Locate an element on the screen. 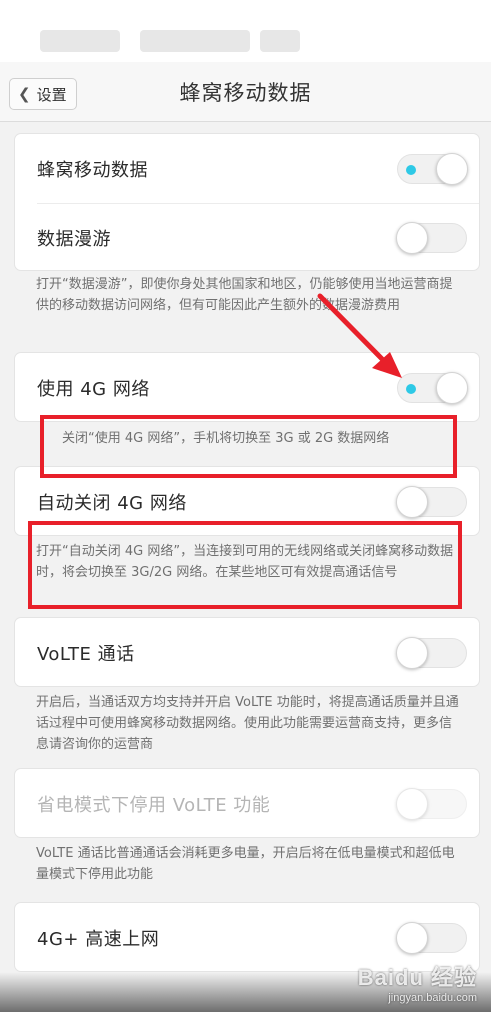 The image size is (491, 1012). volte-toggle is located at coordinates (431, 653).